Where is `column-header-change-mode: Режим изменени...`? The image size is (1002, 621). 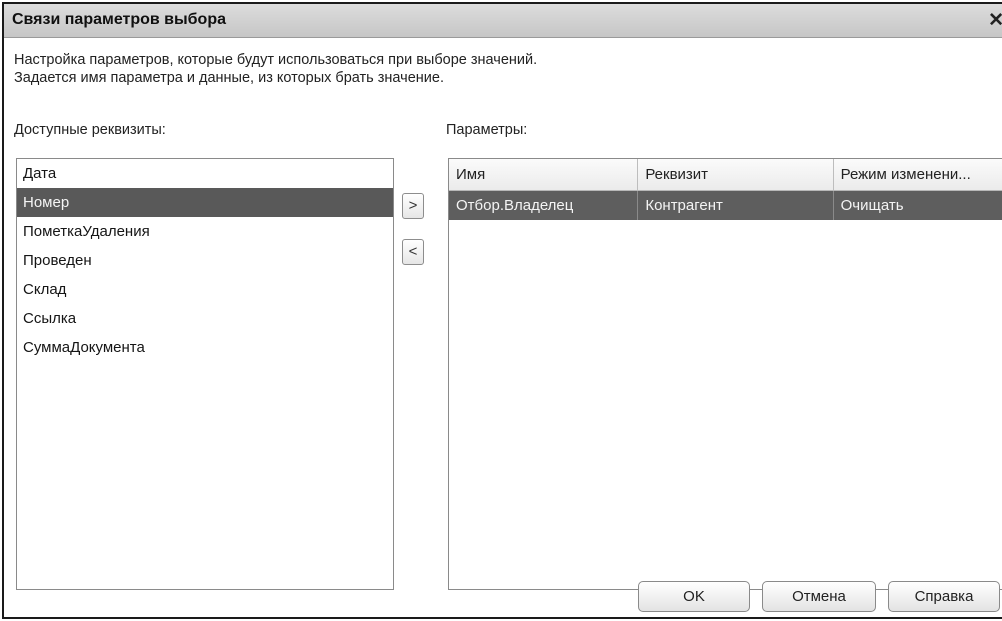 column-header-change-mode: Режим изменени... is located at coordinates (918, 174).